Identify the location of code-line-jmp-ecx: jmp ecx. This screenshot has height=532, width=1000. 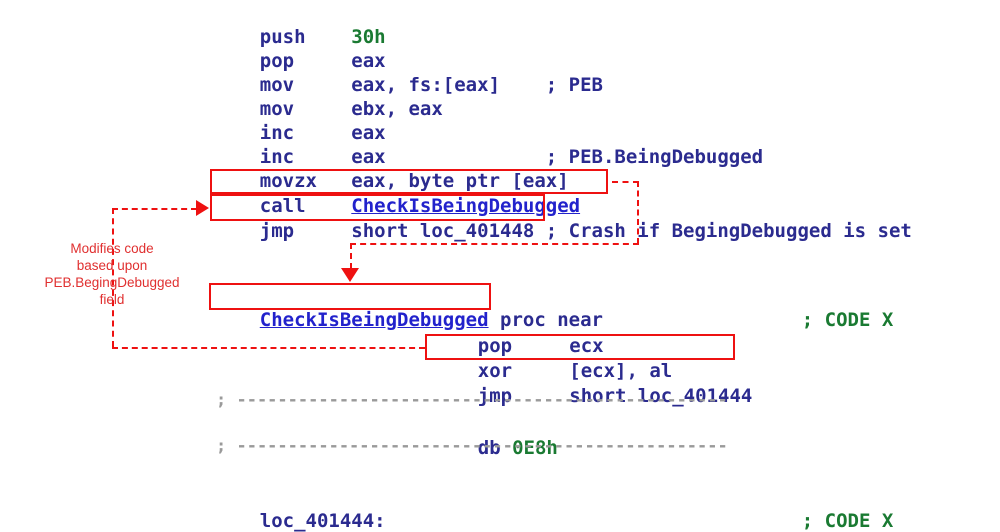
(518, 521).